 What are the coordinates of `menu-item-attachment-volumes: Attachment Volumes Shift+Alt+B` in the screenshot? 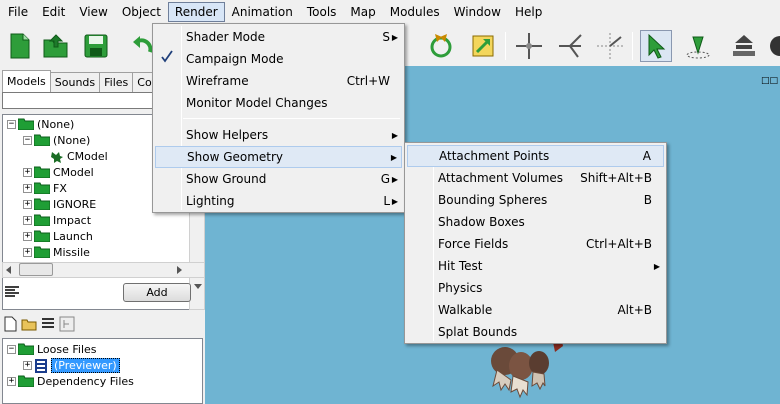 It's located at (535, 178).